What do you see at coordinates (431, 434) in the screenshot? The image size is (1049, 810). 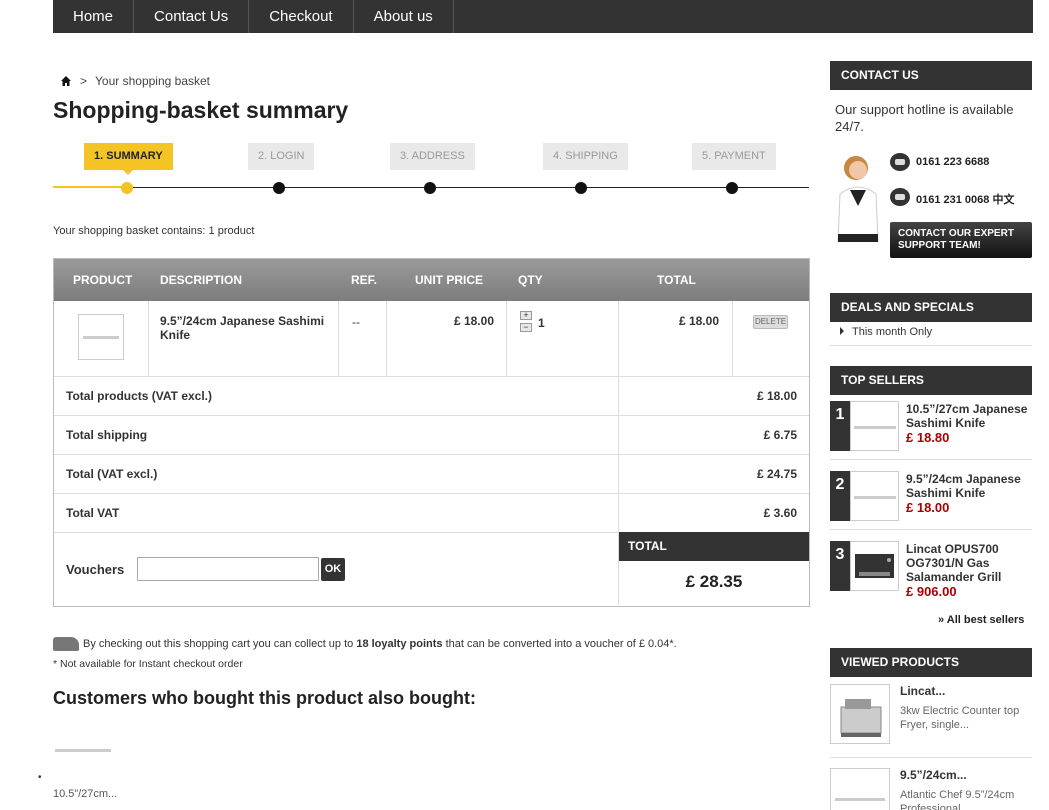 I see `summary-row: Total shipping £ 6.75` at bounding box center [431, 434].